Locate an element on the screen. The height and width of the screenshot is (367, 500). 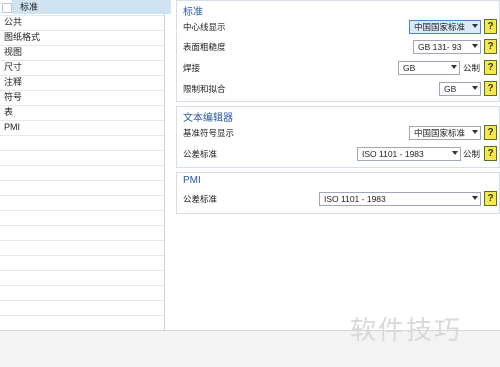
centerline-display-label: 中心线显示 is located at coordinates (204, 27).